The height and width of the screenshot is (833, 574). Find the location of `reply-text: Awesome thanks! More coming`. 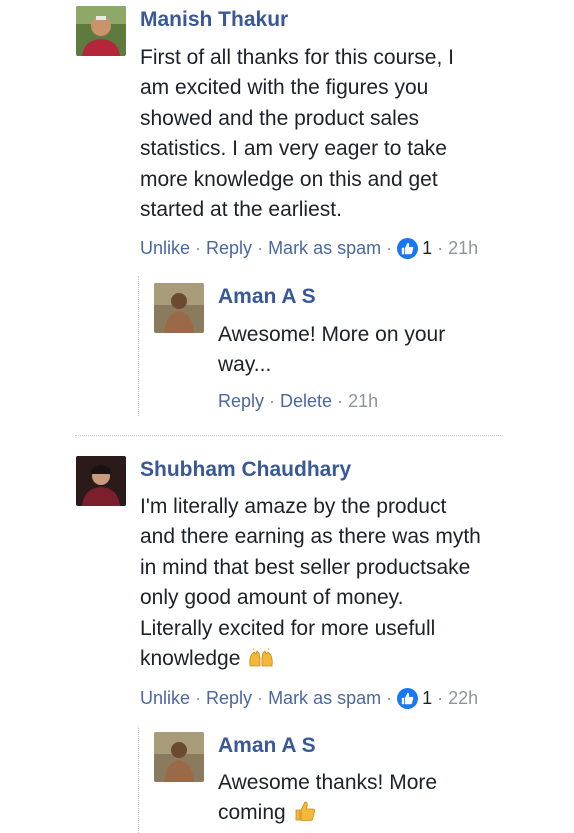

reply-text: Awesome thanks! More coming is located at coordinates (363, 800).